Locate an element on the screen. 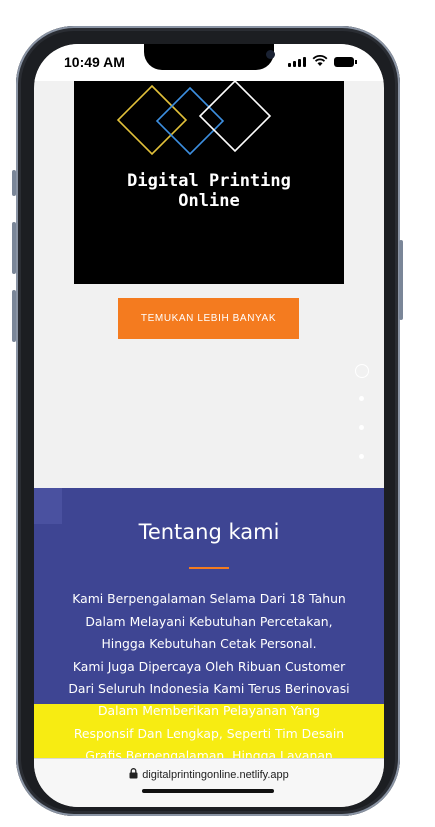 The image size is (435, 827). volume-up-button is located at coordinates (14, 248).